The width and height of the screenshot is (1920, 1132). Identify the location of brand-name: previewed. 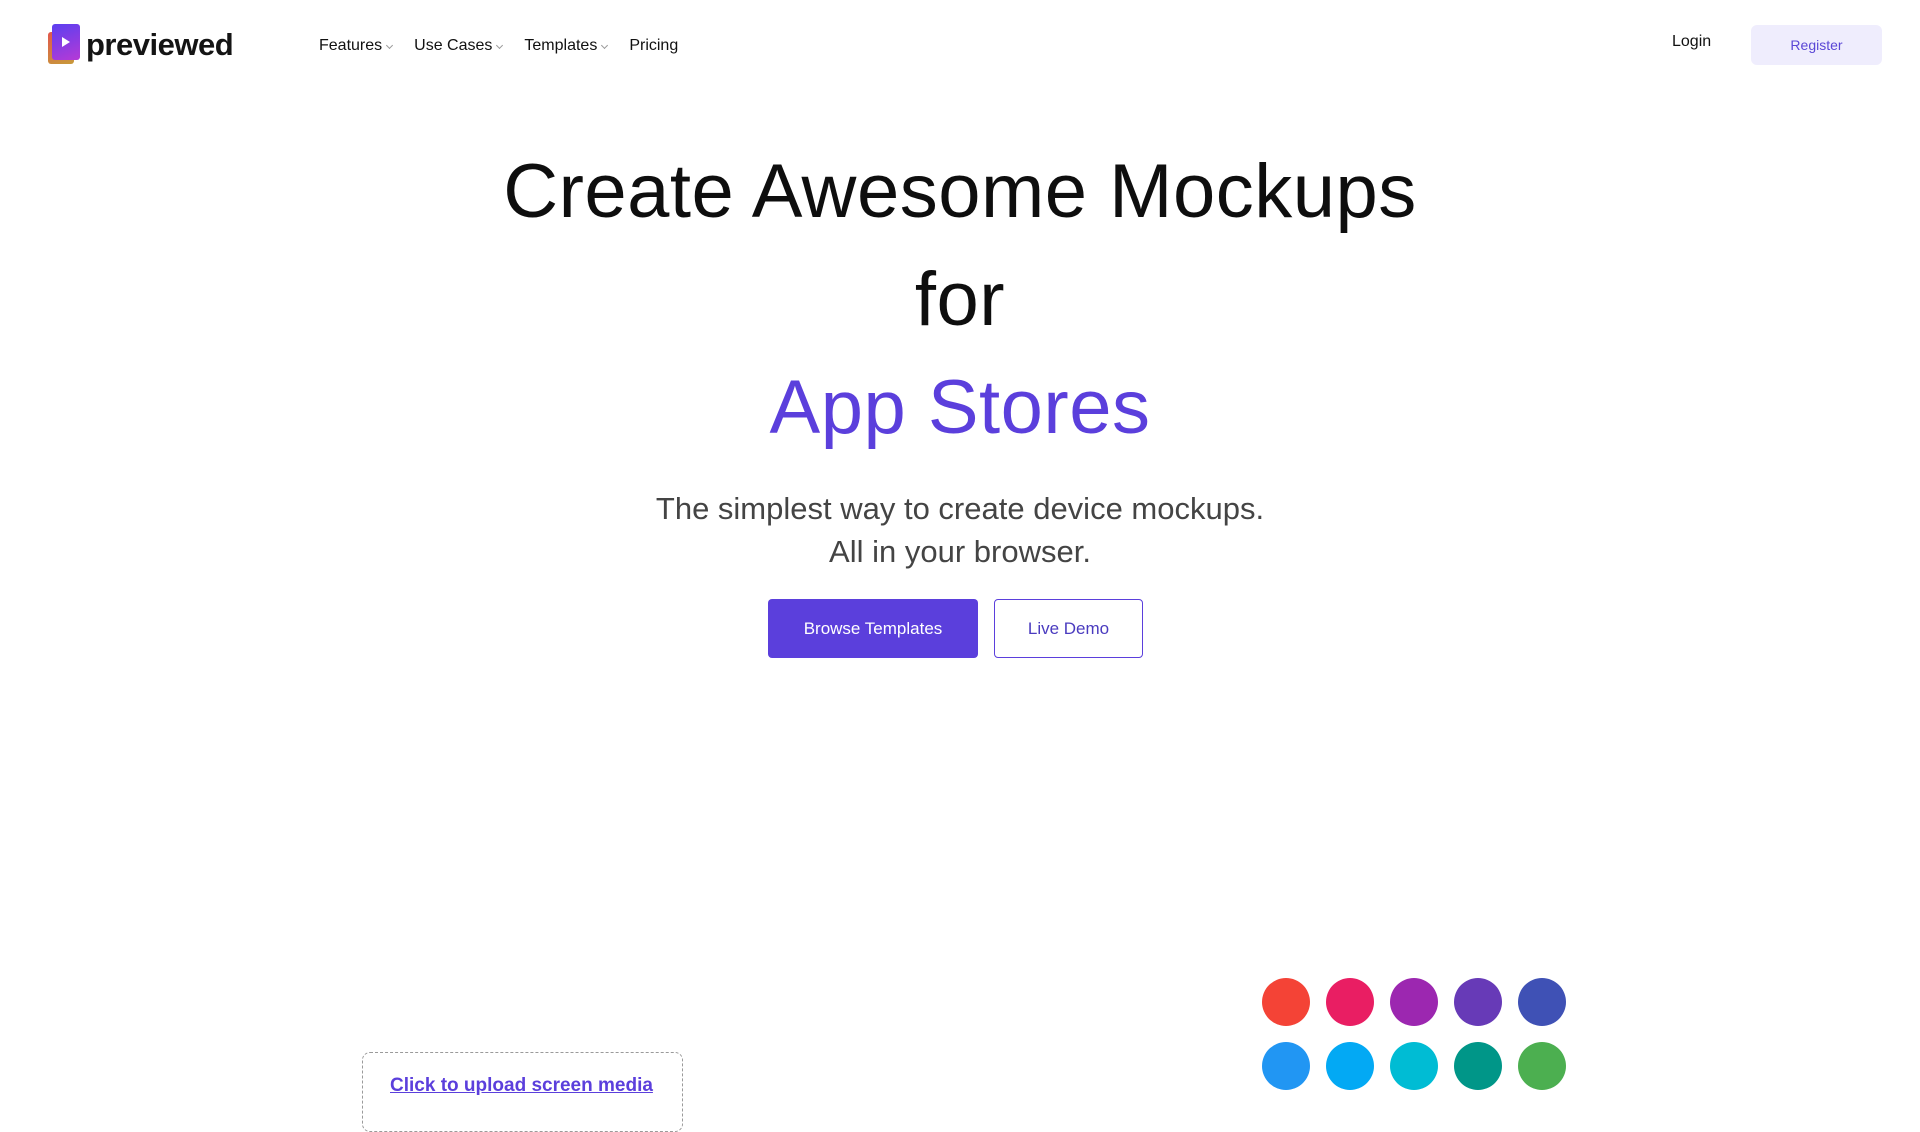
(160, 44).